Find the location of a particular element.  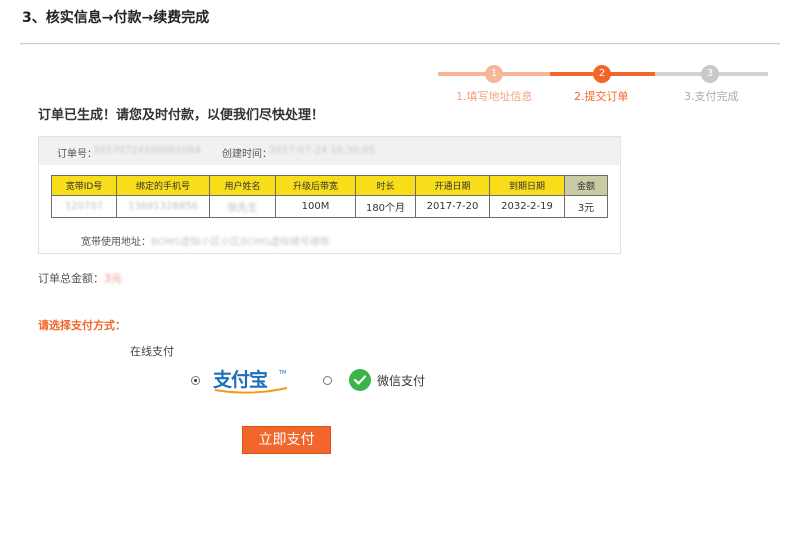

step-dot-1: 1 is located at coordinates (494, 74).